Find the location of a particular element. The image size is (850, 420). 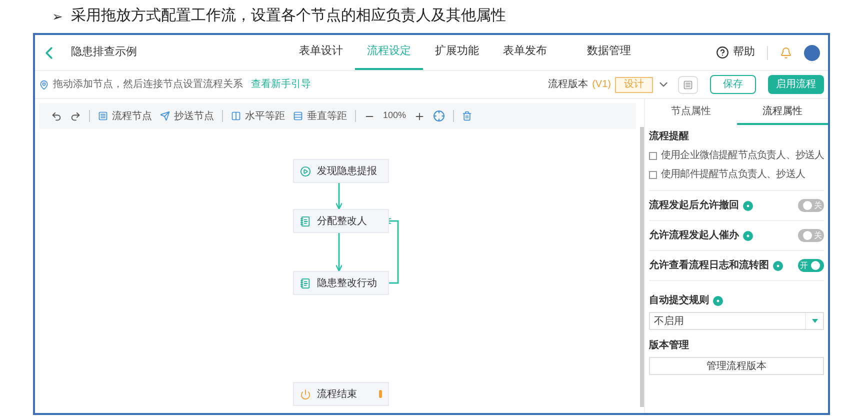

node-label: 流程结束 is located at coordinates (337, 395).